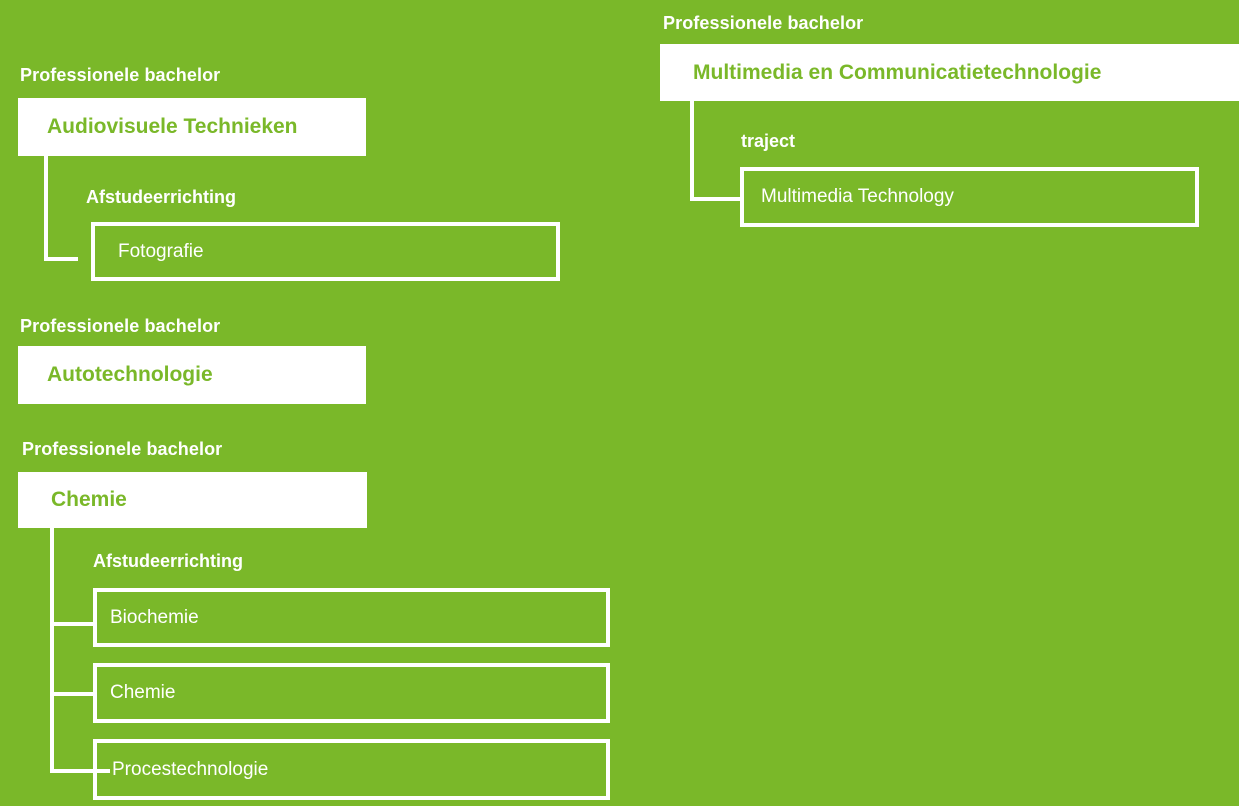 This screenshot has height=806, width=1239. What do you see at coordinates (143, 692) in the screenshot?
I see `option-label: Chemie` at bounding box center [143, 692].